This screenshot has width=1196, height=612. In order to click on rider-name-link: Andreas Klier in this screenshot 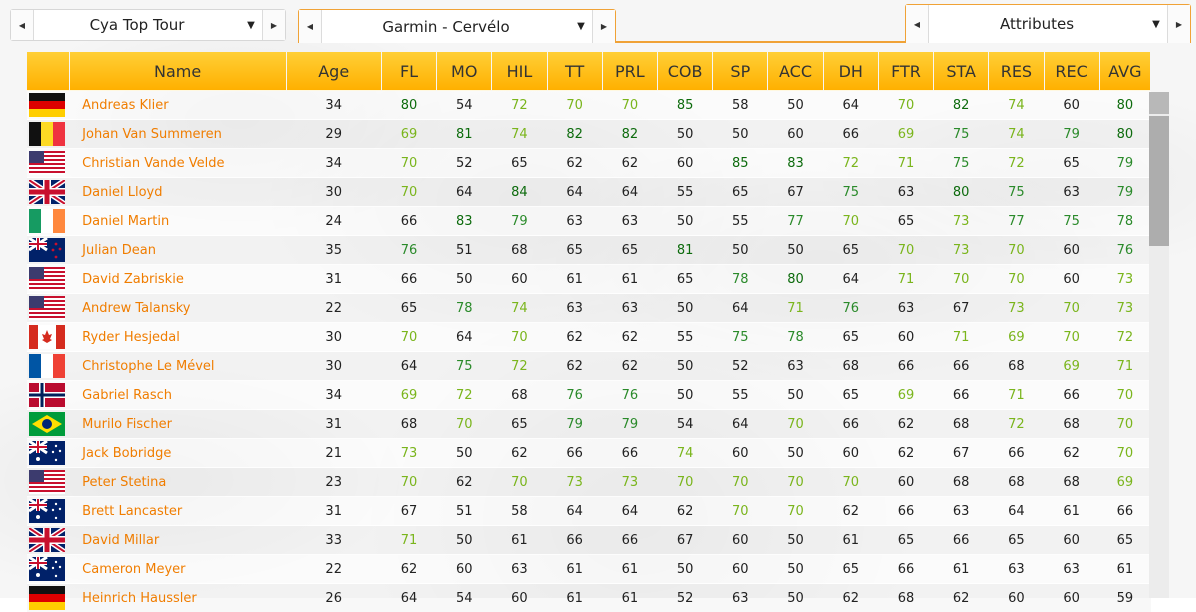, I will do `click(177, 105)`.